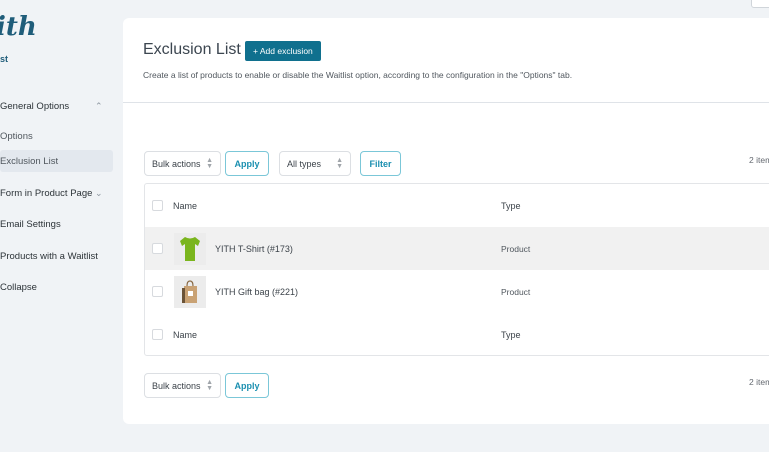 Image resolution: width=769 pixels, height=452 pixels. What do you see at coordinates (18, 27) in the screenshot?
I see `logo: ith` at bounding box center [18, 27].